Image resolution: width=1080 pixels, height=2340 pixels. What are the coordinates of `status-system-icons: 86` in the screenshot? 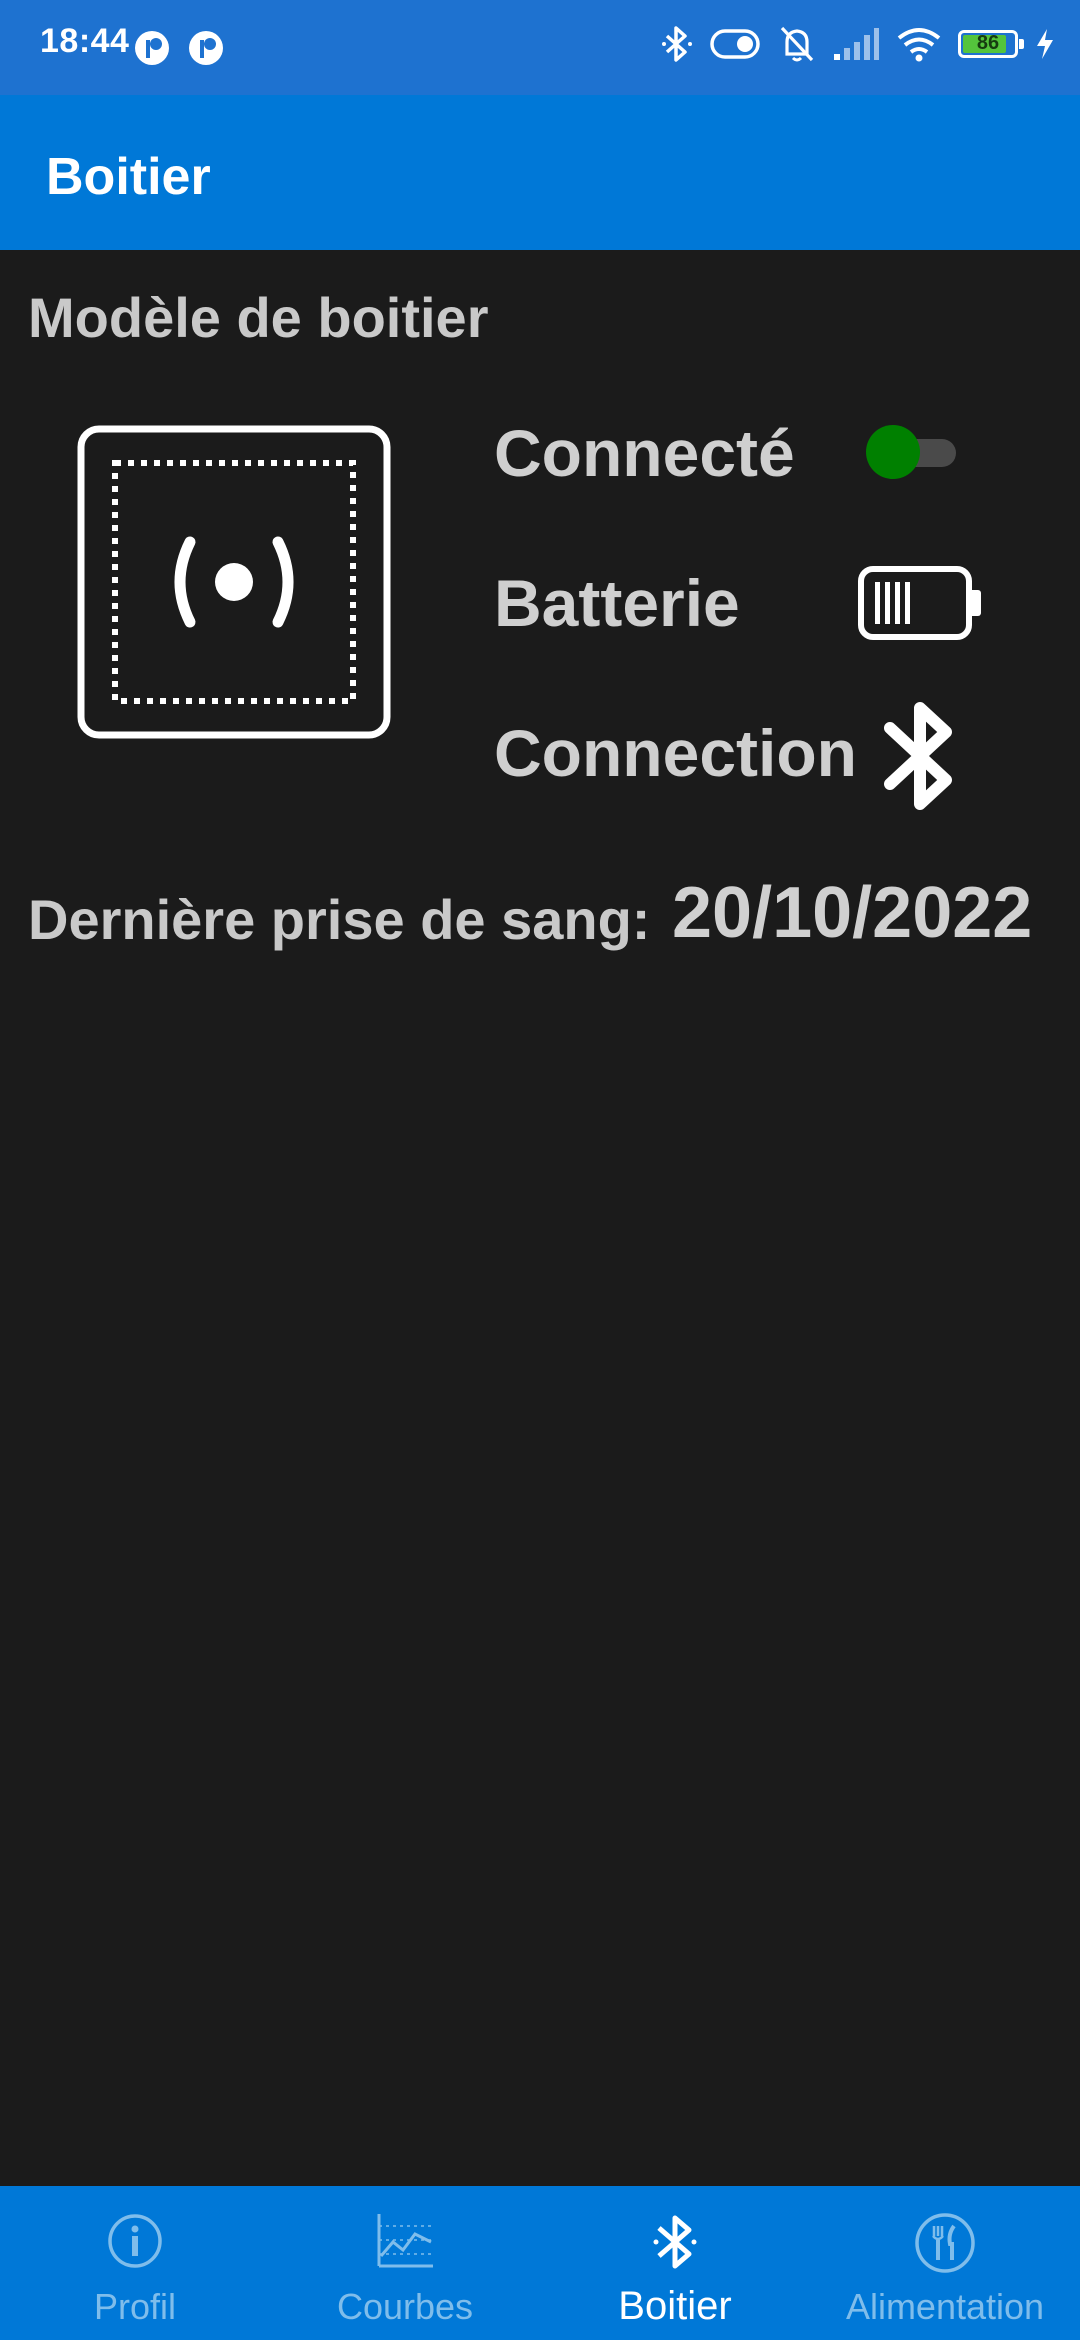 It's located at (858, 44).